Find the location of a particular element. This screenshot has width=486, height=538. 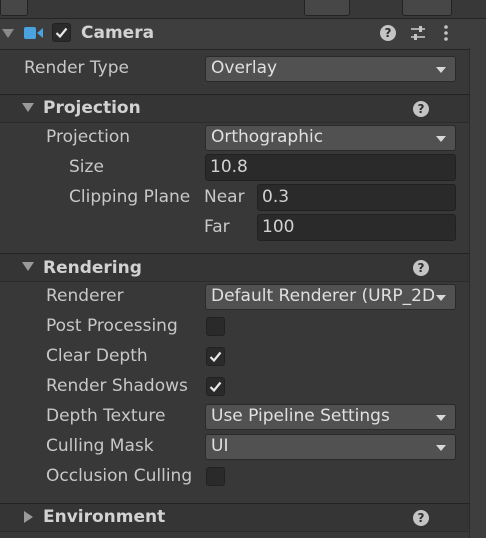

clear-depth-label: Clear Depth is located at coordinates (97, 356).